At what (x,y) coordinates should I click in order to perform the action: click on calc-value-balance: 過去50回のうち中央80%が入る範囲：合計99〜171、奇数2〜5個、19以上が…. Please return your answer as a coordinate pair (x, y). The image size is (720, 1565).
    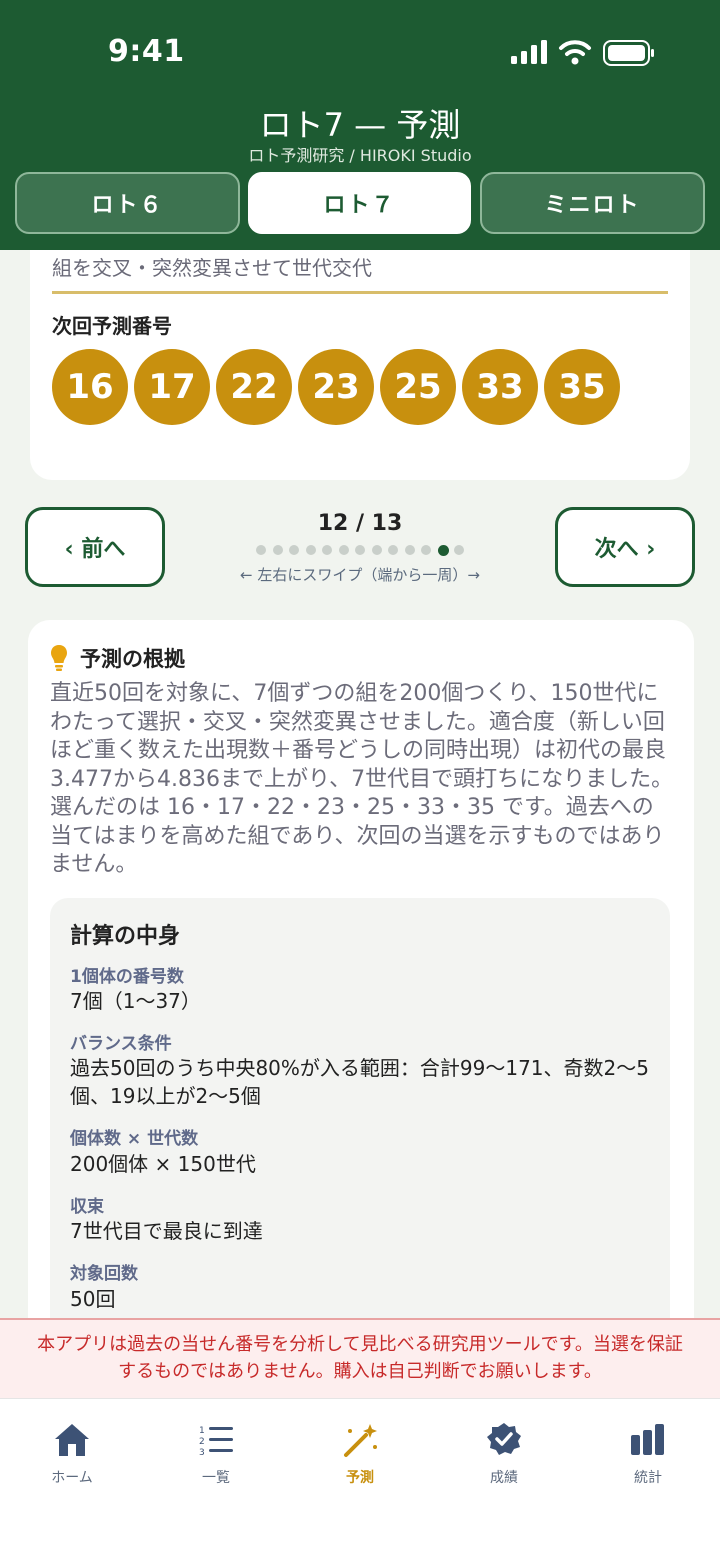
    Looking at the image, I should click on (359, 1082).